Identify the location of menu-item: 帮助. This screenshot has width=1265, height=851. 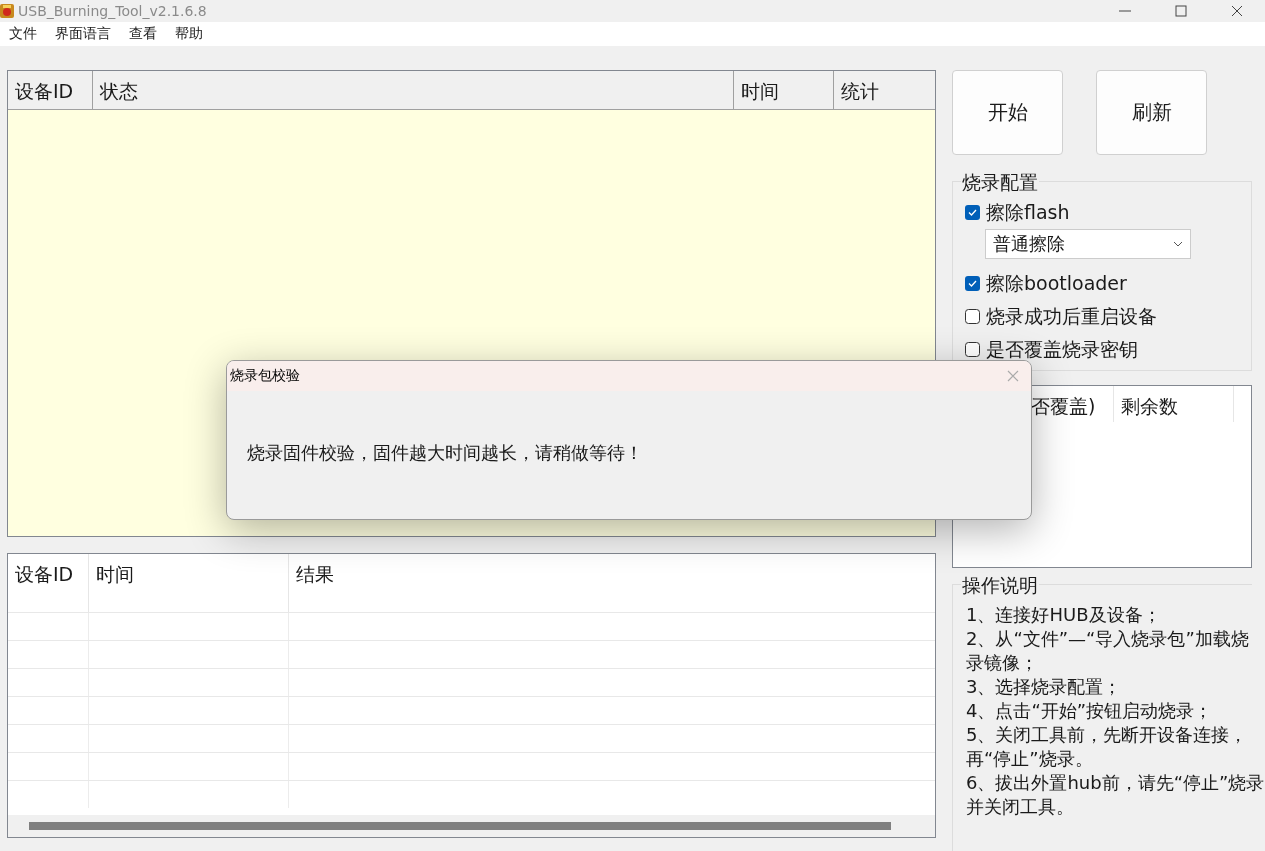
(189, 34).